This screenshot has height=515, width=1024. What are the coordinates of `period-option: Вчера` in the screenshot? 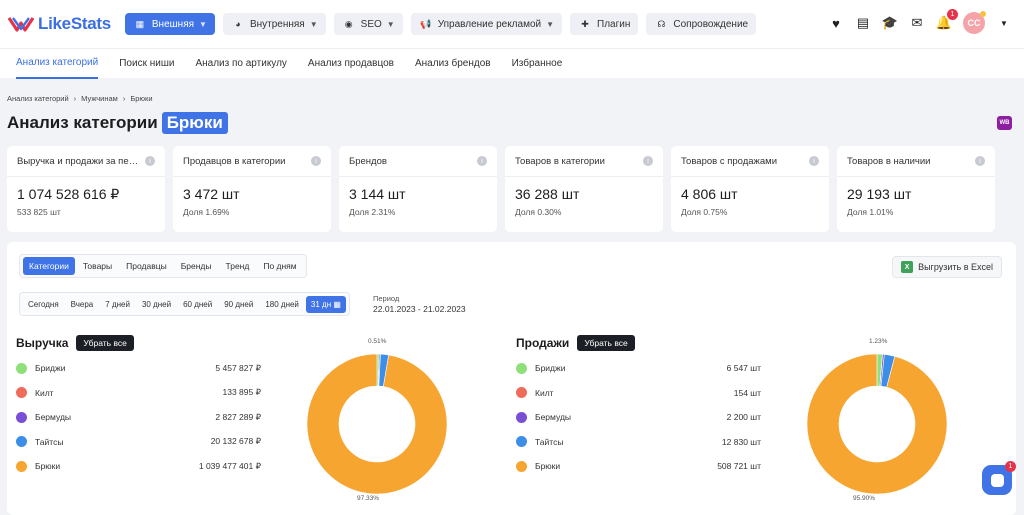 It's located at (82, 304).